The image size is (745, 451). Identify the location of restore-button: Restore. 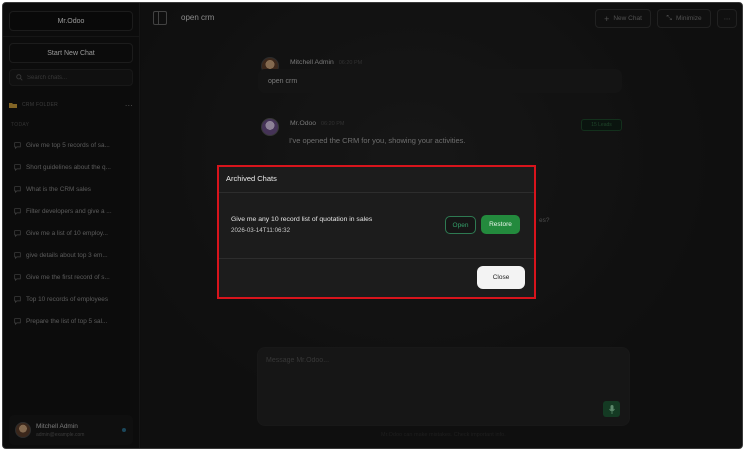
(500, 224).